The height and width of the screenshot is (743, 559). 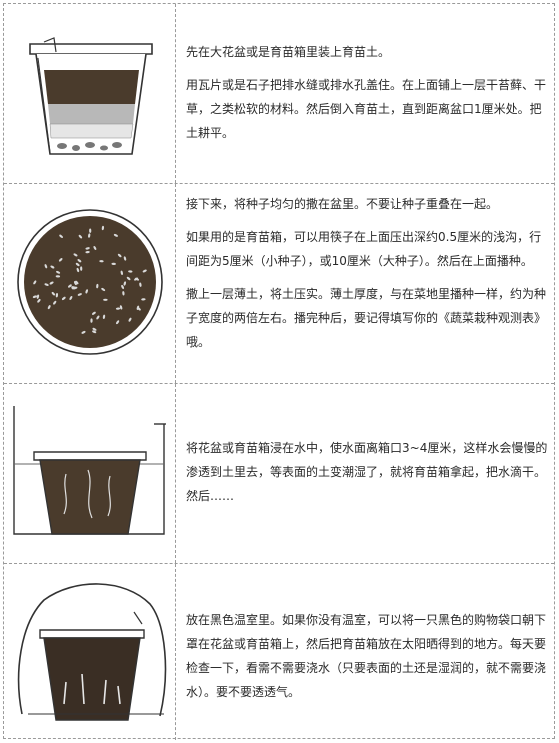 I want to click on step-paragraph: 接下来，将种子均匀的撒在盆里。不要让种子重叠在一起。, so click(x=342, y=204).